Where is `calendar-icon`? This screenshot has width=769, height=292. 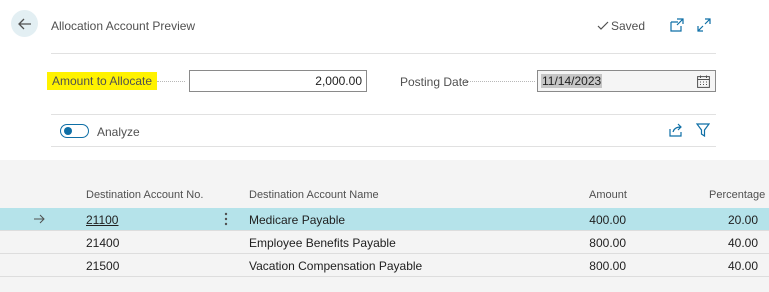
calendar-icon is located at coordinates (703, 81).